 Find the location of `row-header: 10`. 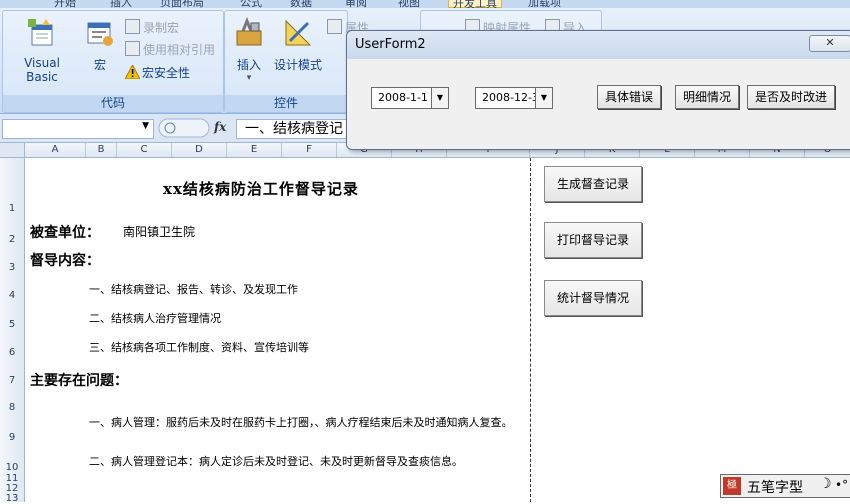

row-header: 10 is located at coordinates (12, 467).